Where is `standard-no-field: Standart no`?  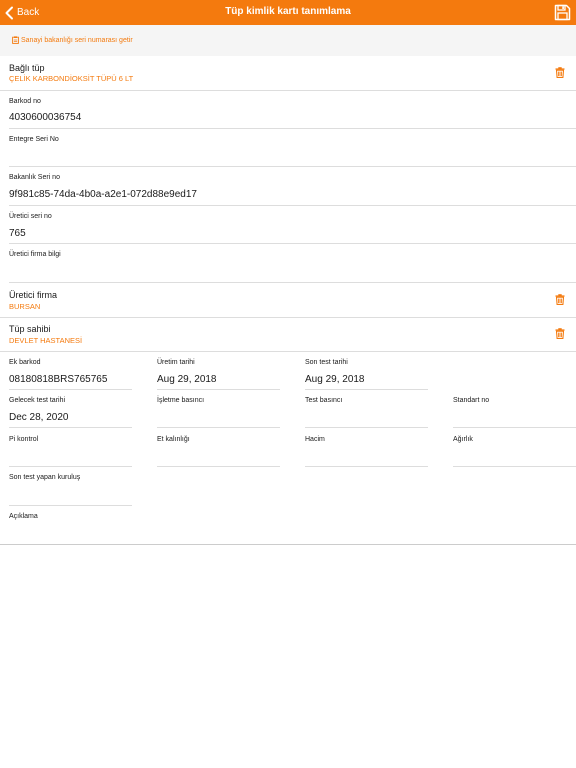 standard-no-field: Standart no is located at coordinates (514, 409).